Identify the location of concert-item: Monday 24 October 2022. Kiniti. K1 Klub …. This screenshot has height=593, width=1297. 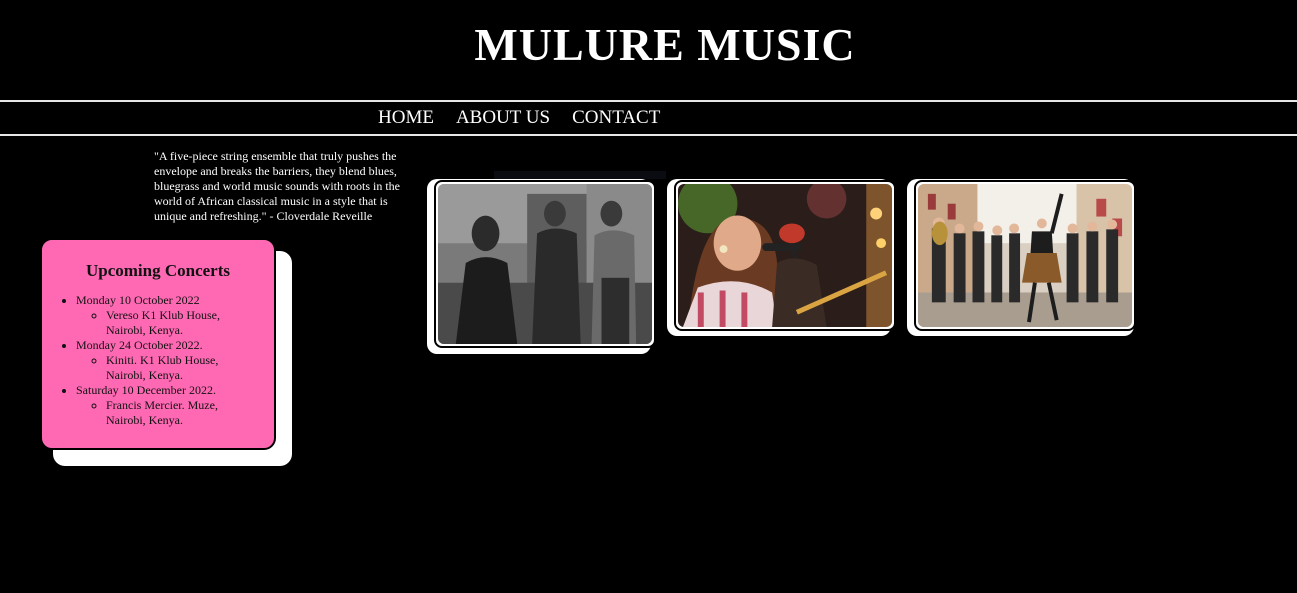
(168, 360).